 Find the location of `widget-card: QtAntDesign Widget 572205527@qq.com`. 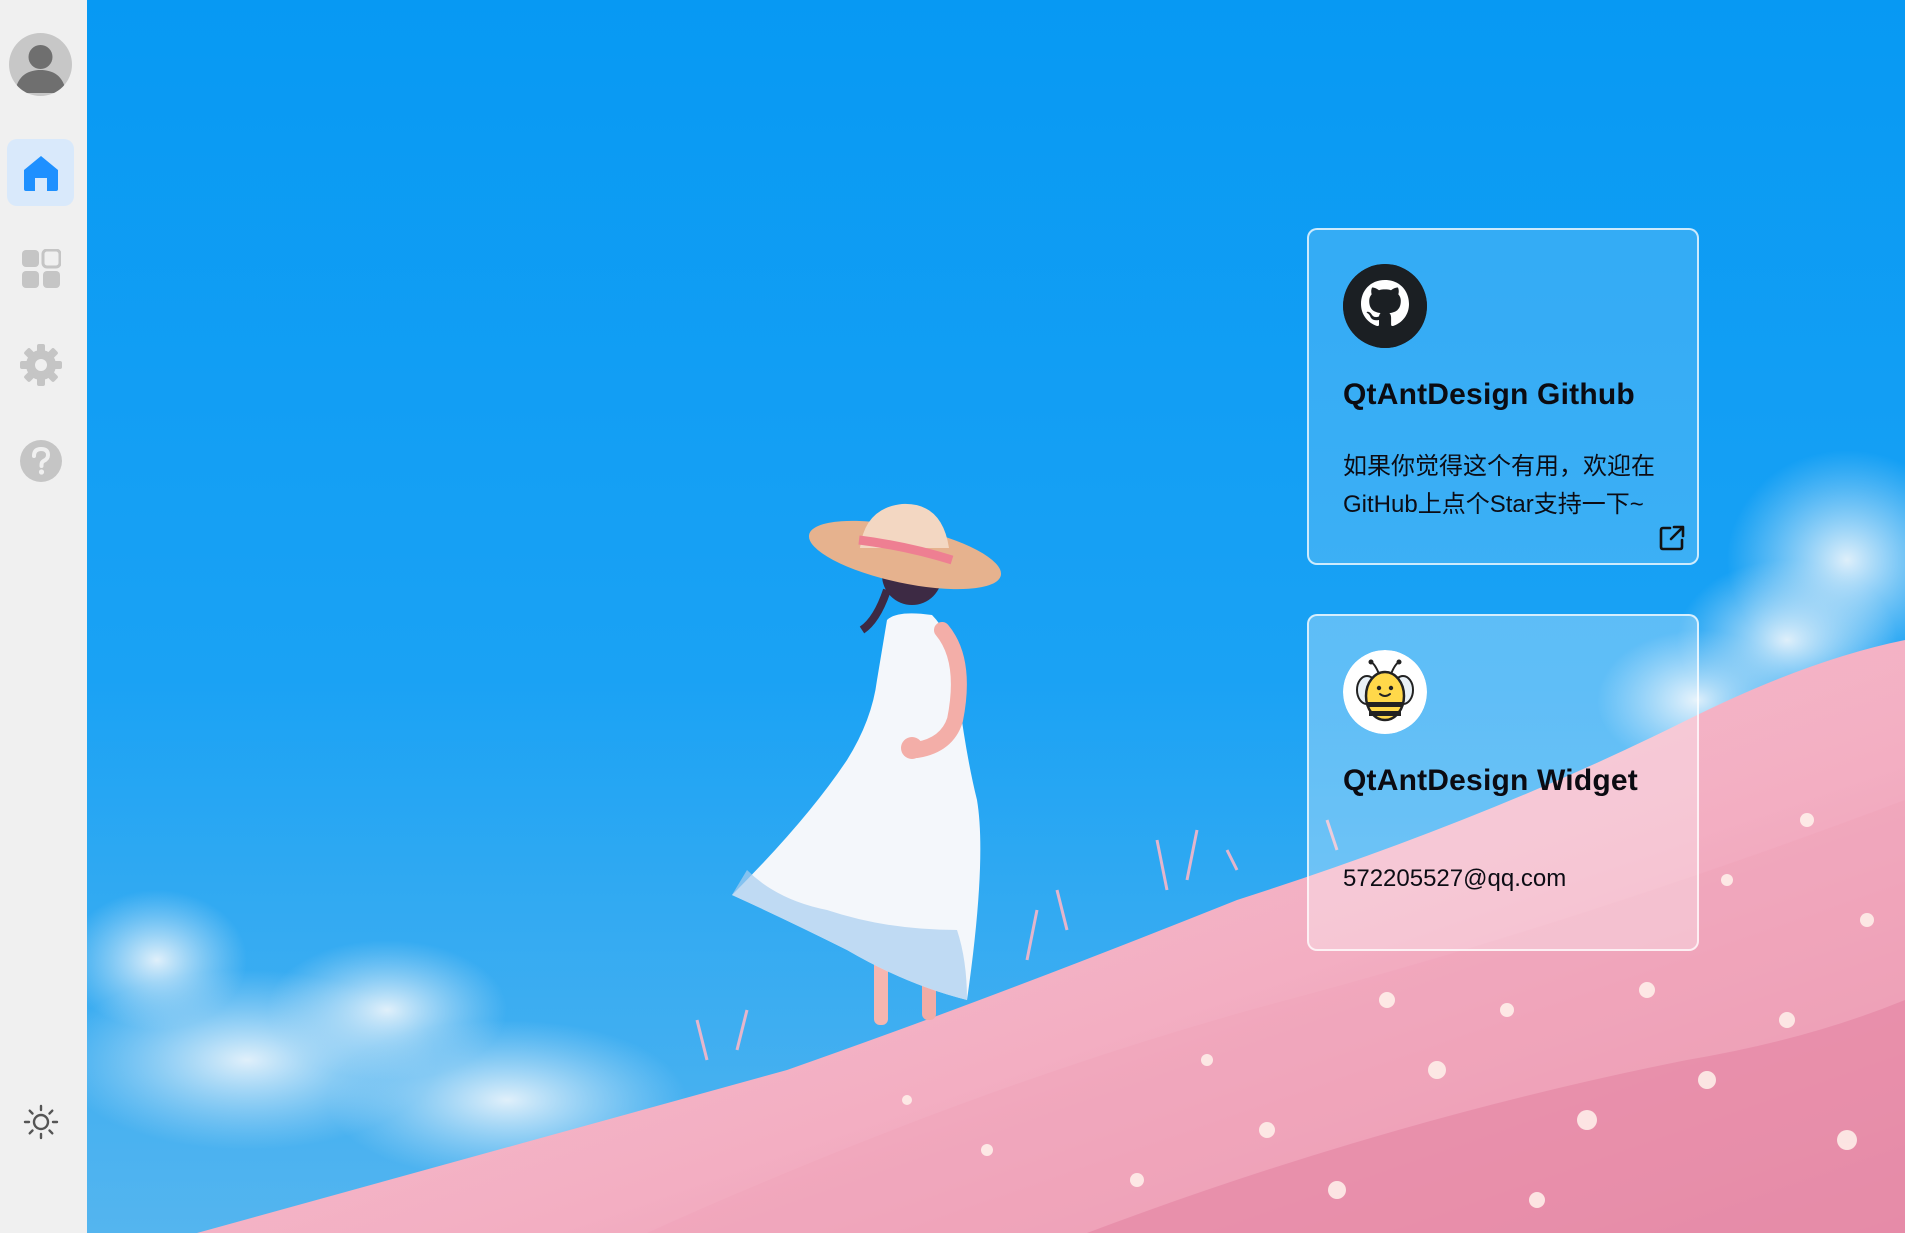

widget-card: QtAntDesign Widget 572205527@qq.com is located at coordinates (1503, 782).